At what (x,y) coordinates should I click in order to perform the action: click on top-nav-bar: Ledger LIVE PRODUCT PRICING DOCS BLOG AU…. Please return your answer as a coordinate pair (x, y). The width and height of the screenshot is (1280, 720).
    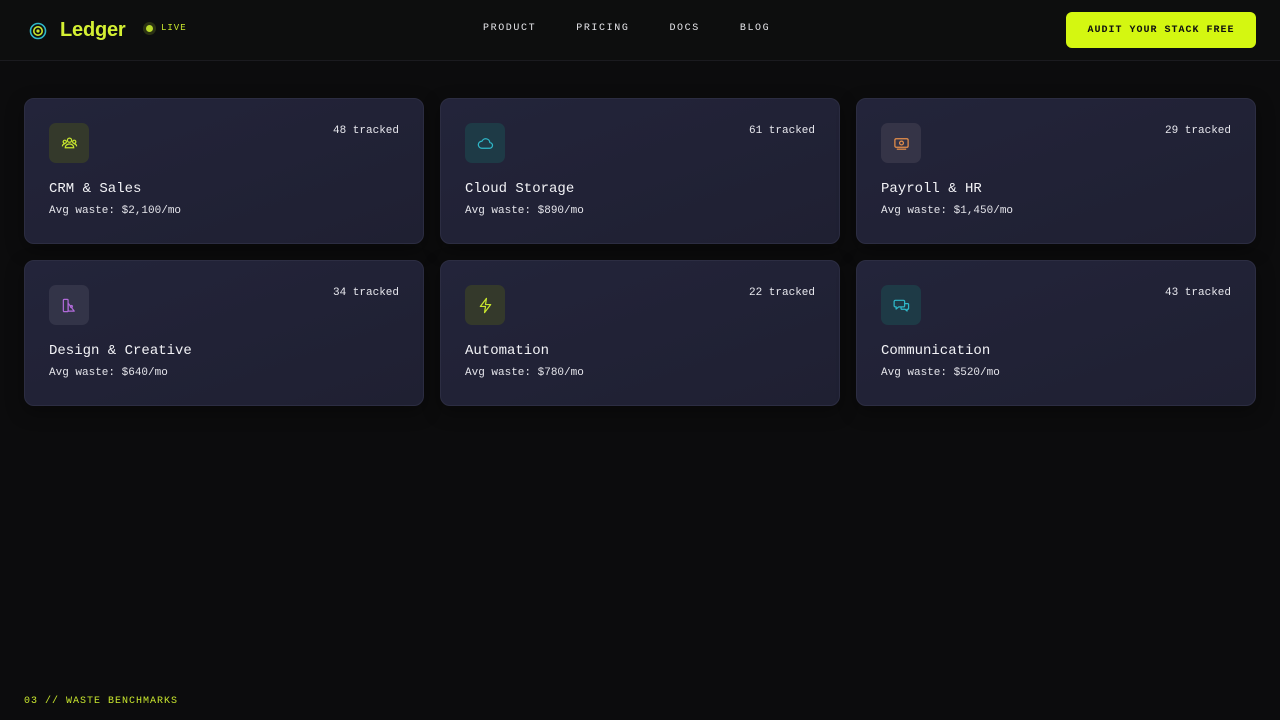
    Looking at the image, I should click on (640, 30).